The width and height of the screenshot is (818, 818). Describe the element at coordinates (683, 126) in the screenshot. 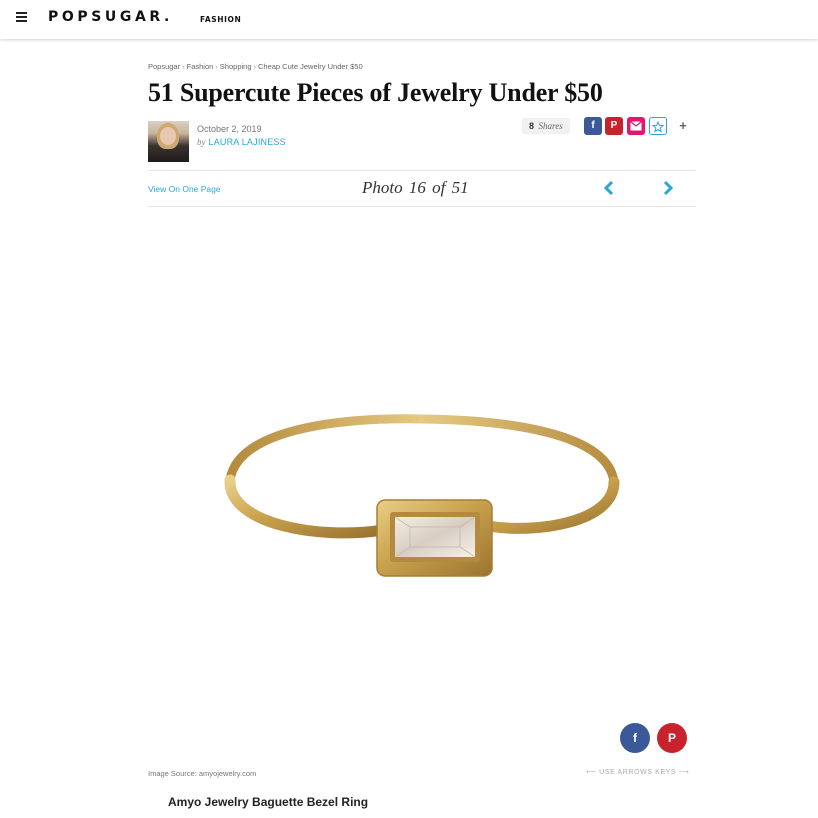

I see `more-share-button: +` at that location.